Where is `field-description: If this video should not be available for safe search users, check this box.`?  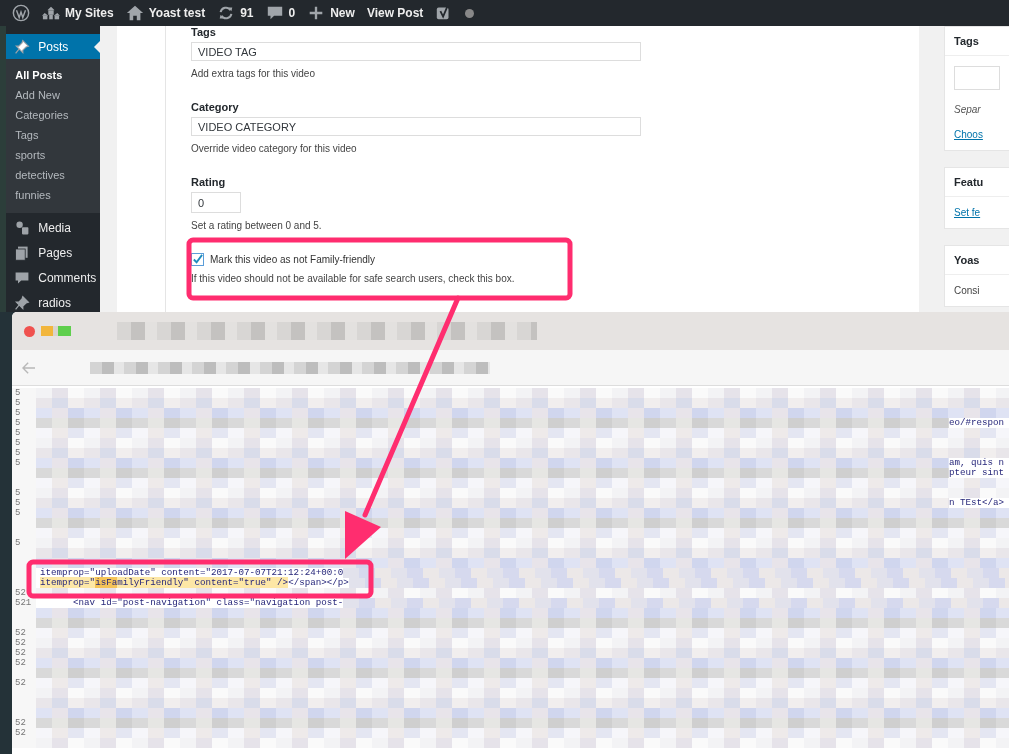 field-description: If this video should not be available for safe search users, check this box. is located at coordinates (353, 278).